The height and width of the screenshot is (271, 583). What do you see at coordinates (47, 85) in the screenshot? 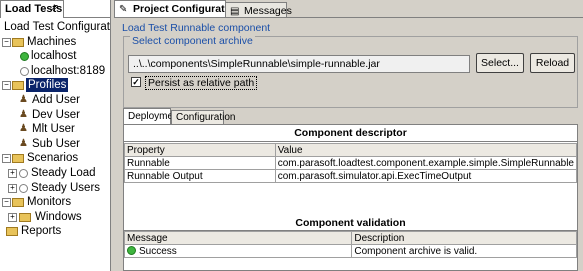
I see `tree-item-label: Profiles` at bounding box center [47, 85].